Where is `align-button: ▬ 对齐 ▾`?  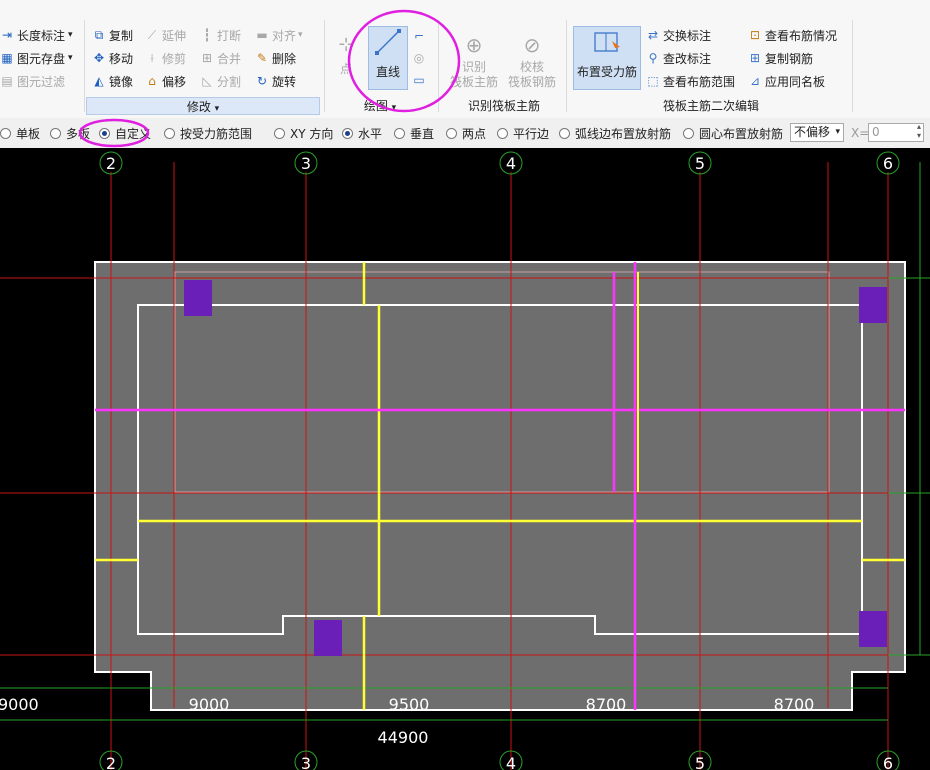
align-button: ▬ 对齐 ▾ is located at coordinates (279, 35).